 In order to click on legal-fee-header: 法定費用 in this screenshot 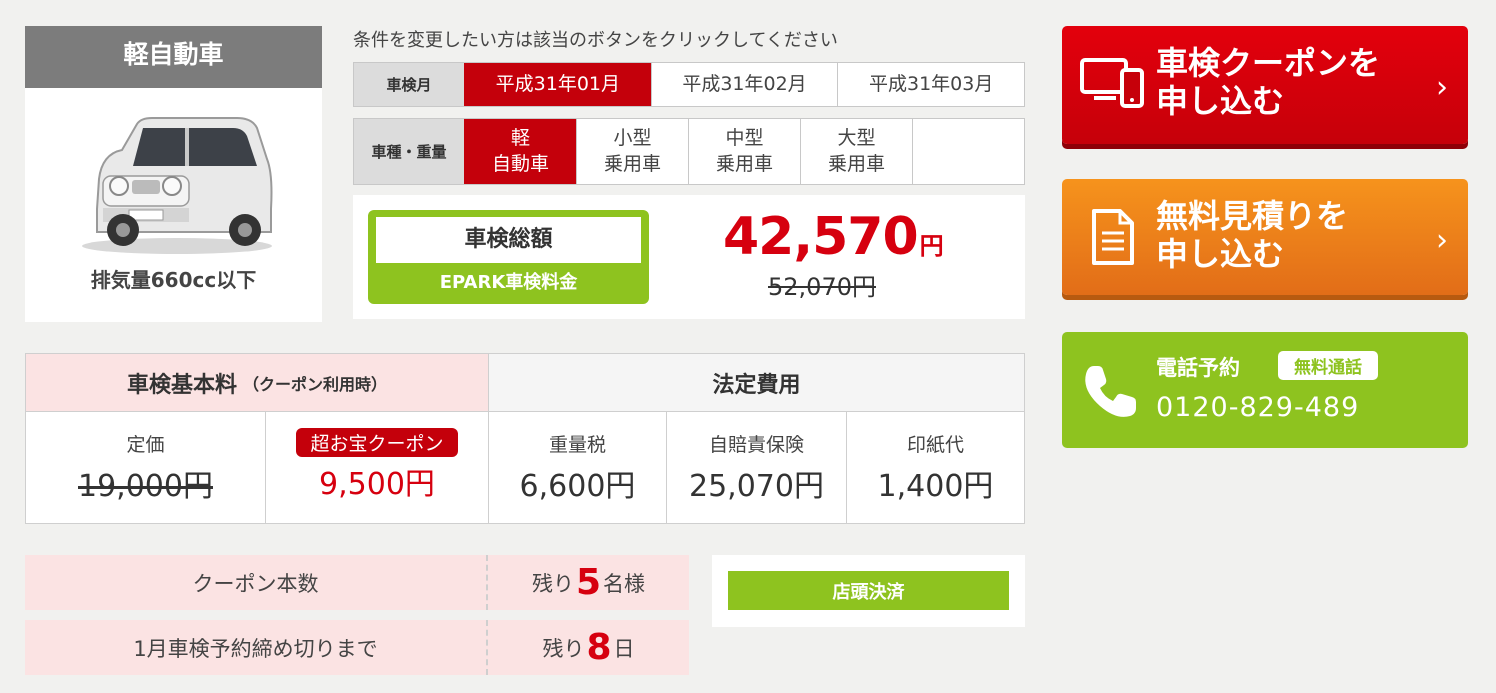, I will do `click(756, 383)`.